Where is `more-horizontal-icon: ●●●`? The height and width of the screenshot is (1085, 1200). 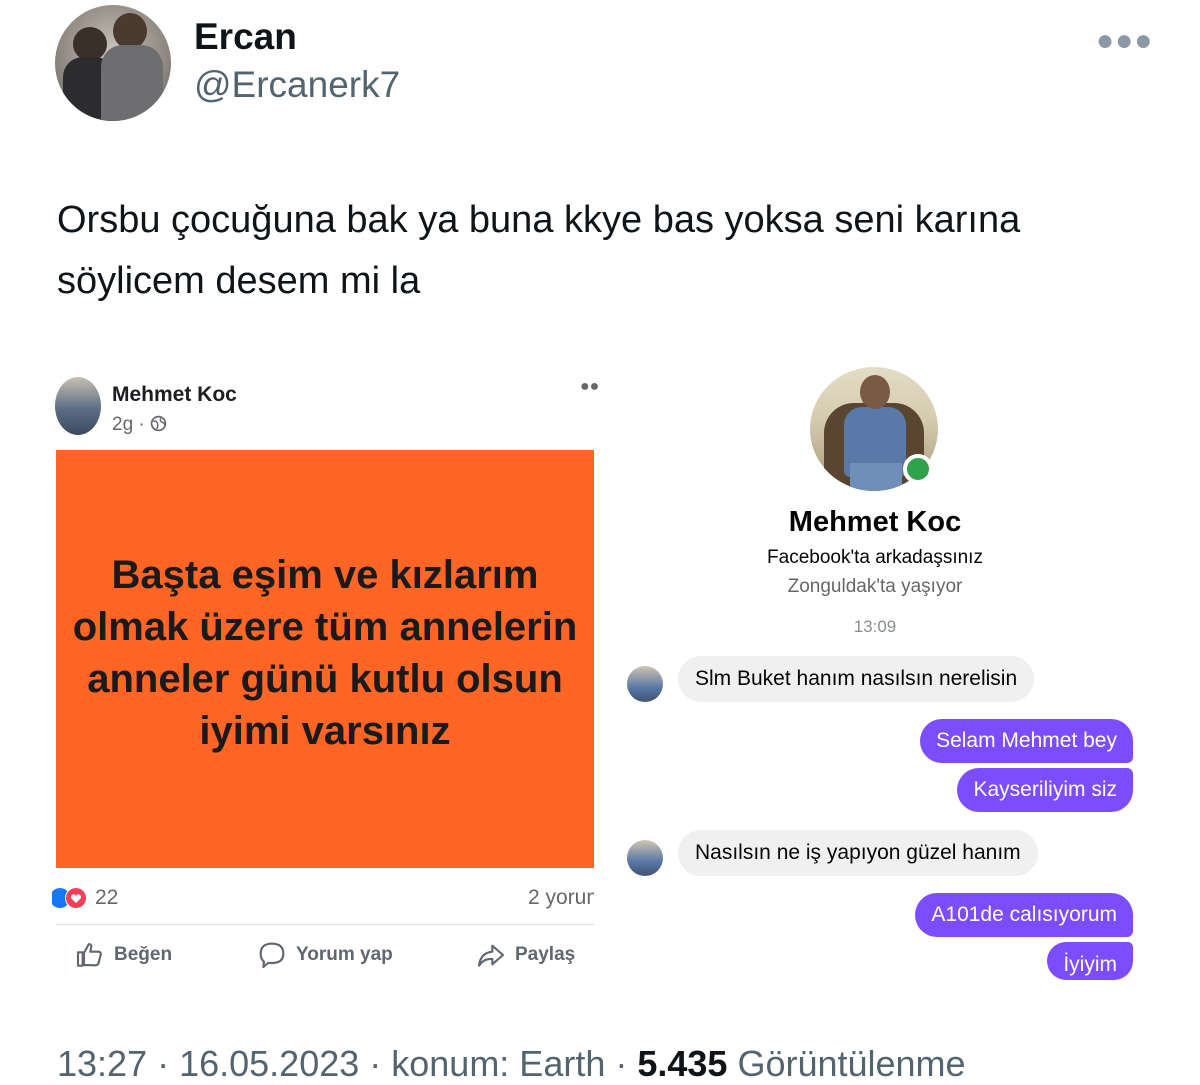
more-horizontal-icon: ●●● is located at coordinates (1124, 41).